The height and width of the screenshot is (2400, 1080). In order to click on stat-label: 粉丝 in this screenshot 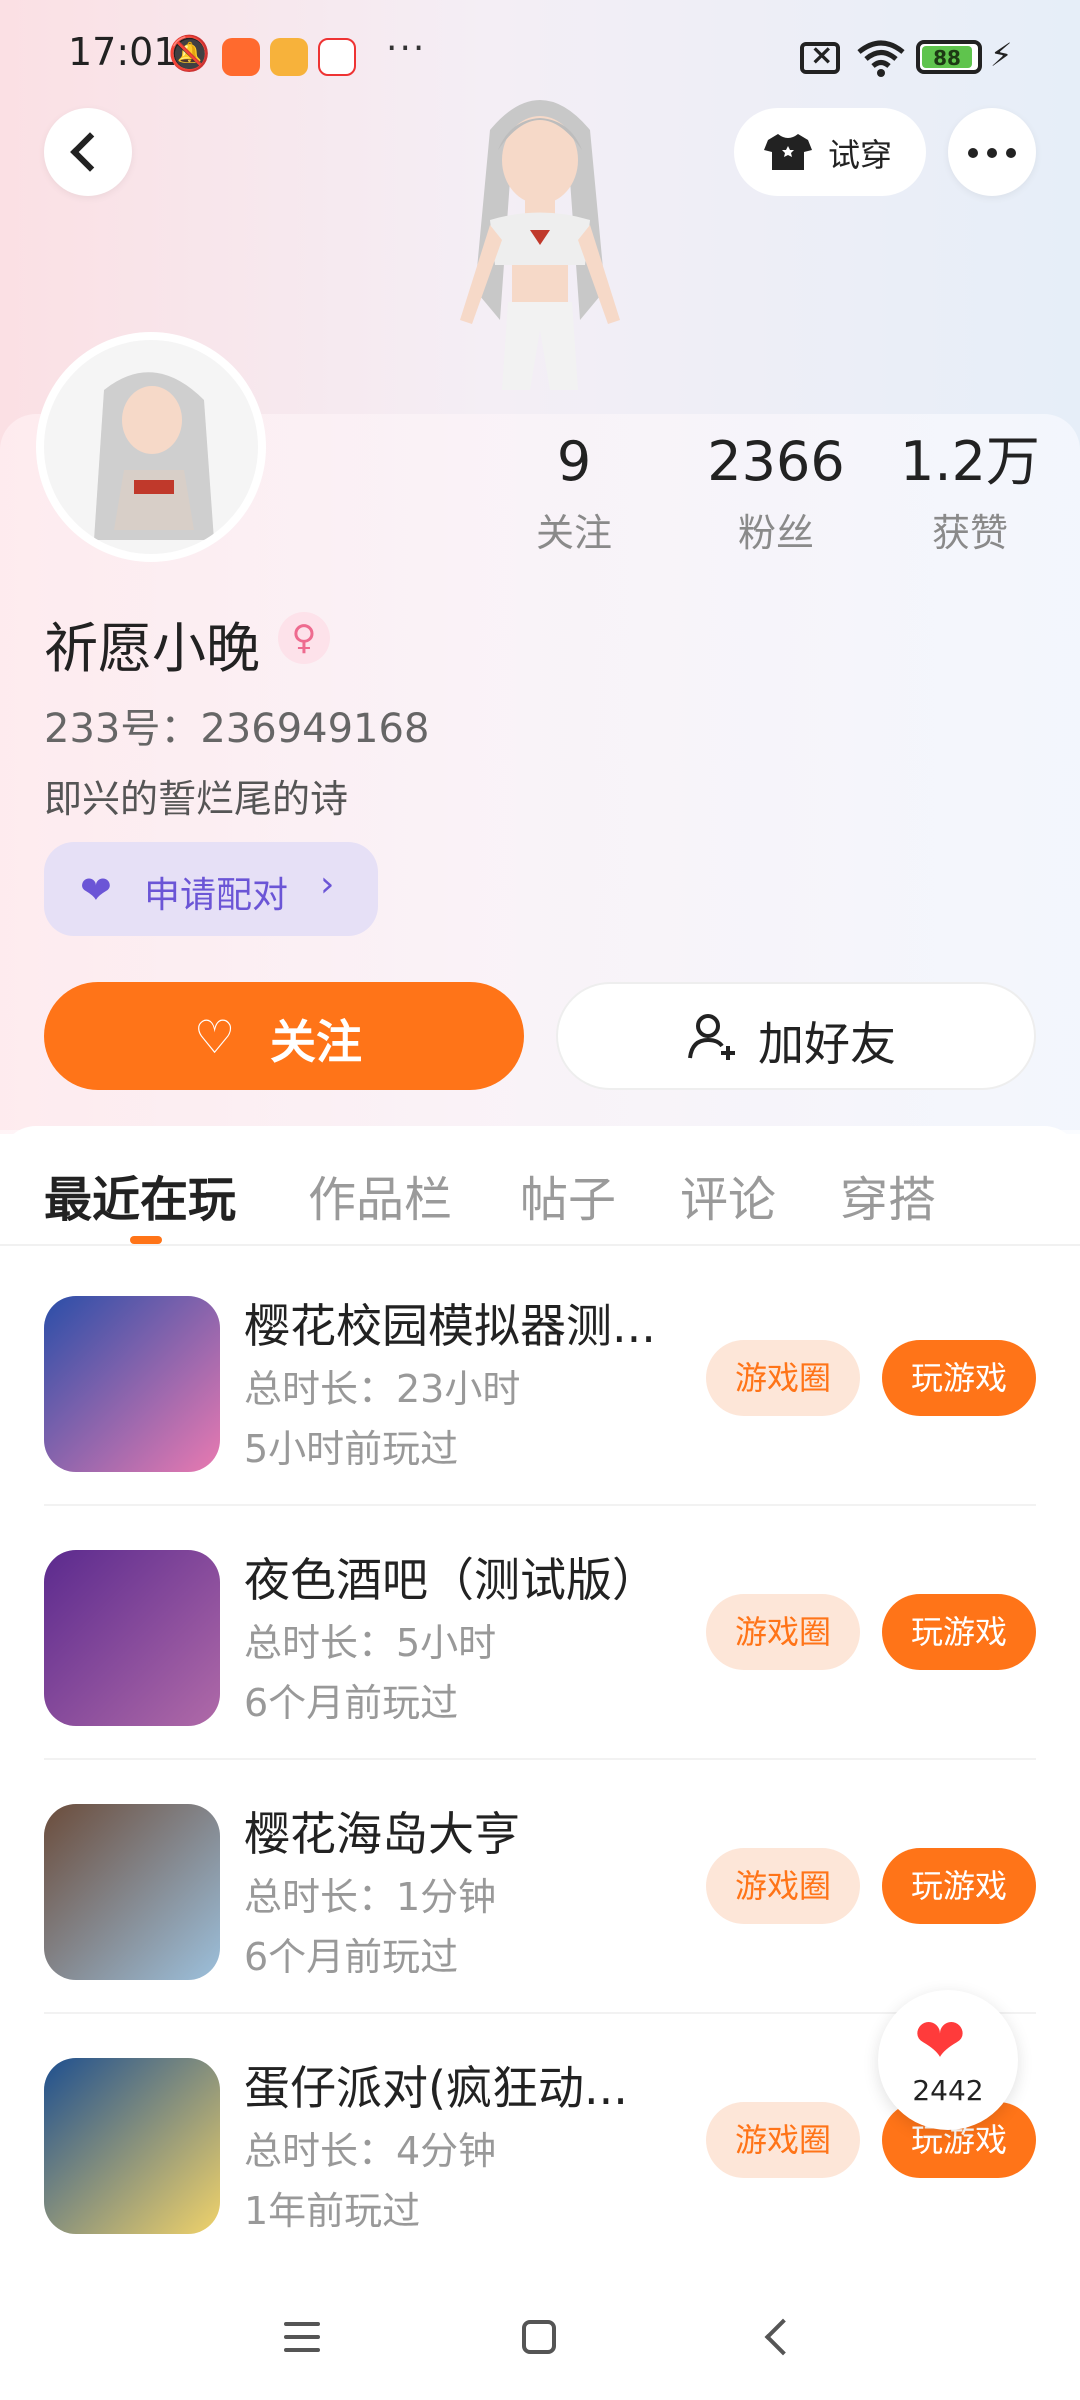, I will do `click(775, 533)`.